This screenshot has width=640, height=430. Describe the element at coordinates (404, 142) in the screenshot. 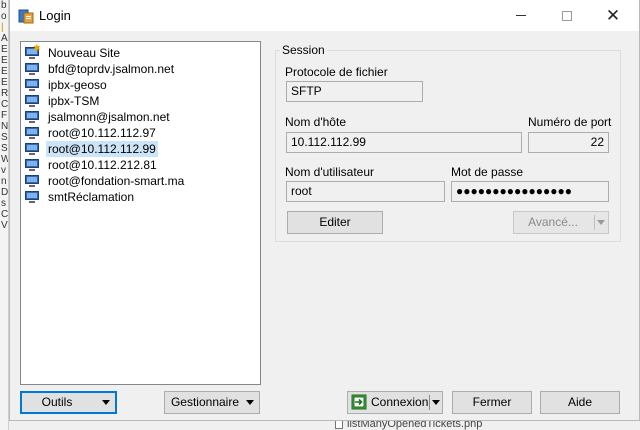

I see `host-input: 10.112.112.99` at that location.